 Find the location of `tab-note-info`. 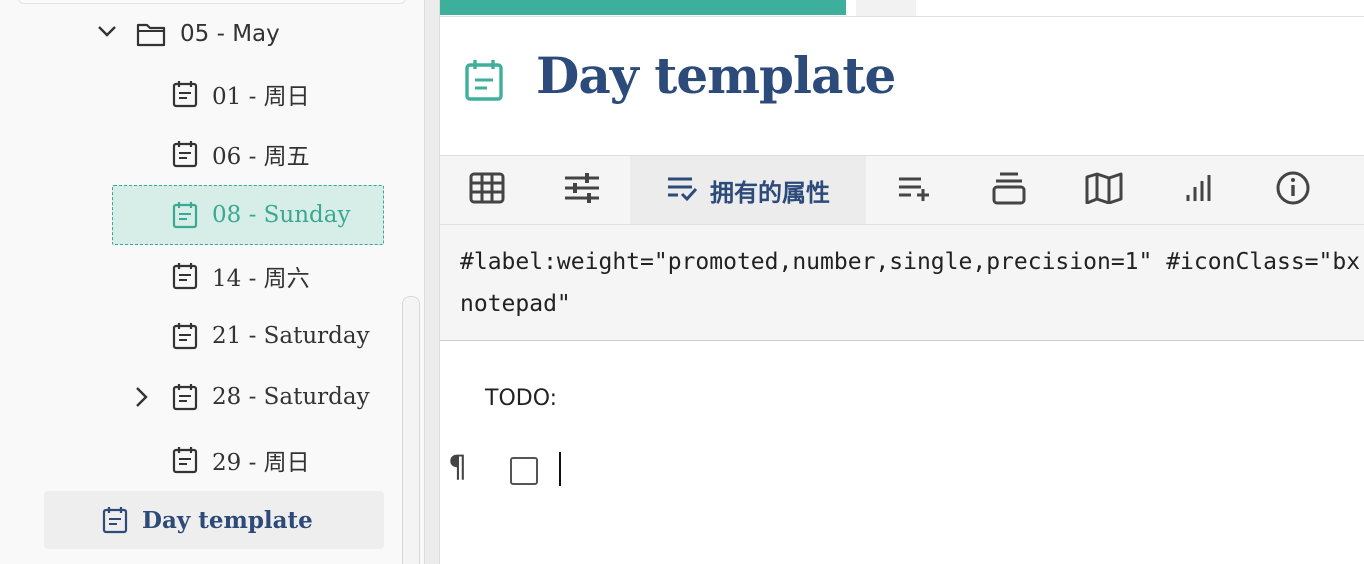

tab-note-info is located at coordinates (1293, 190).